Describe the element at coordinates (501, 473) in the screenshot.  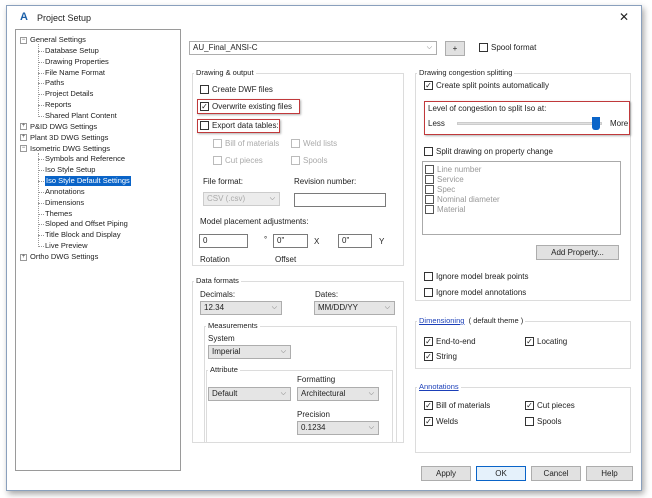
I see `ok-button: OK` at that location.